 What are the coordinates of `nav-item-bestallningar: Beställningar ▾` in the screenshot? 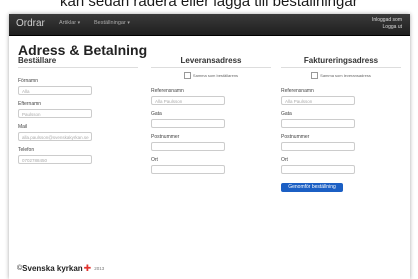 It's located at (112, 23).